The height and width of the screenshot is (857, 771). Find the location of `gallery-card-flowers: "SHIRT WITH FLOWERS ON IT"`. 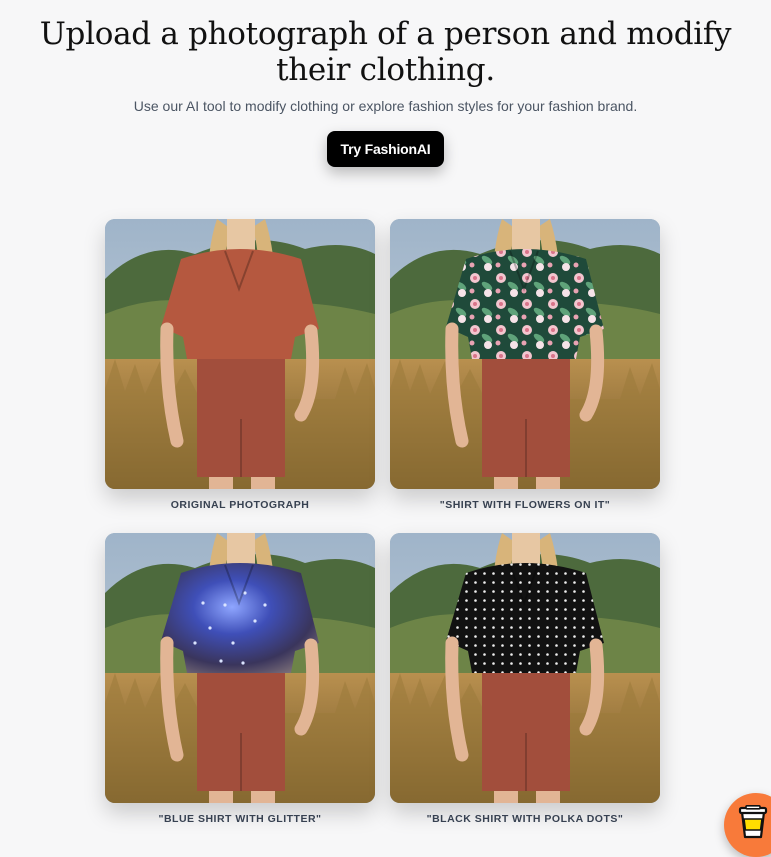

gallery-card-flowers: "SHIRT WITH FLOWERS ON IT" is located at coordinates (525, 365).